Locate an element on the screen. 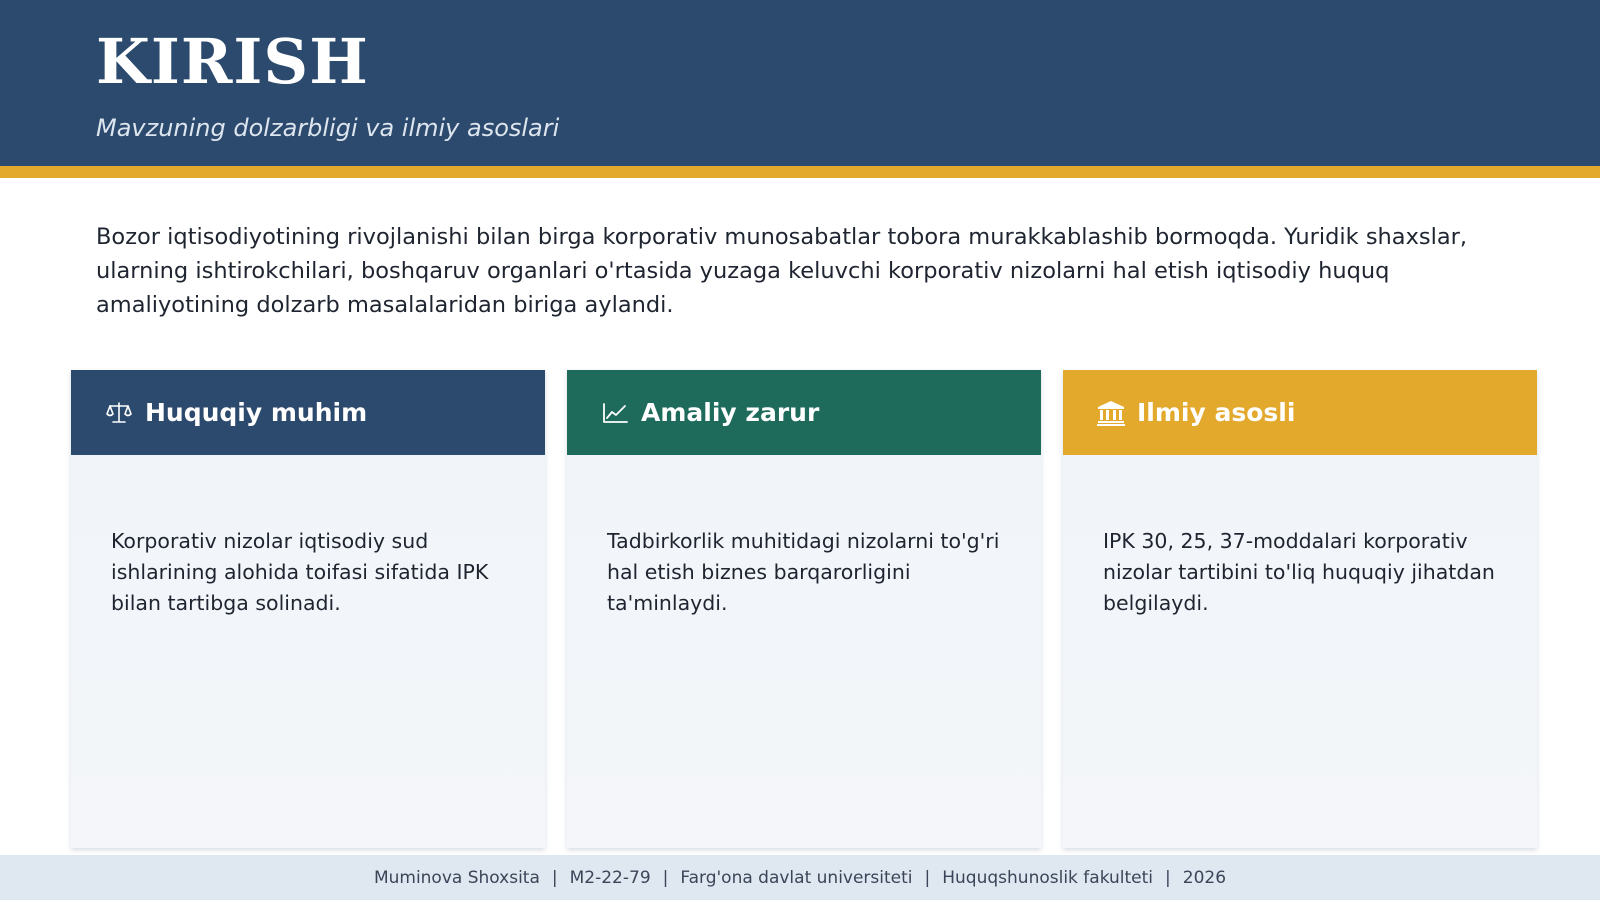 The height and width of the screenshot is (900, 1600). card-header: Huquqiy muhim is located at coordinates (308, 412).